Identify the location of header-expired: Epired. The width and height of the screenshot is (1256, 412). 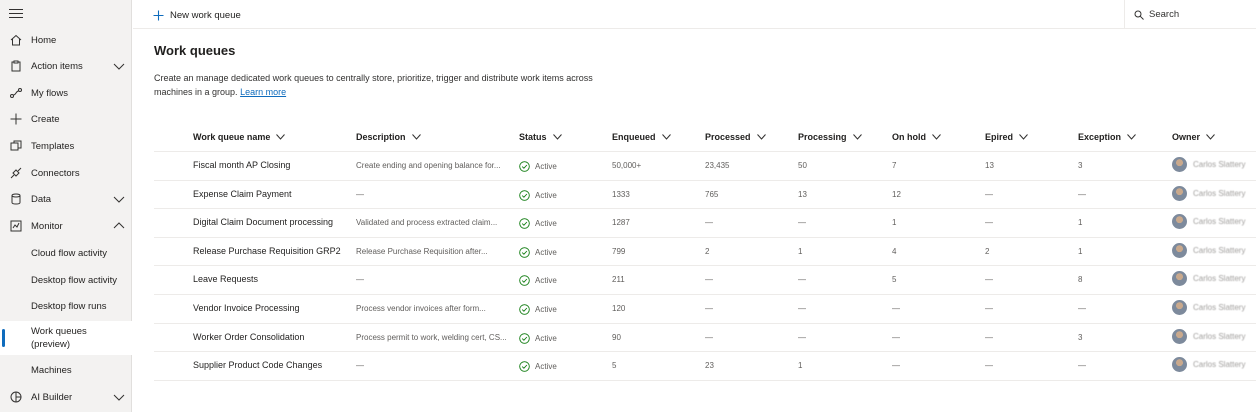
(1006, 137).